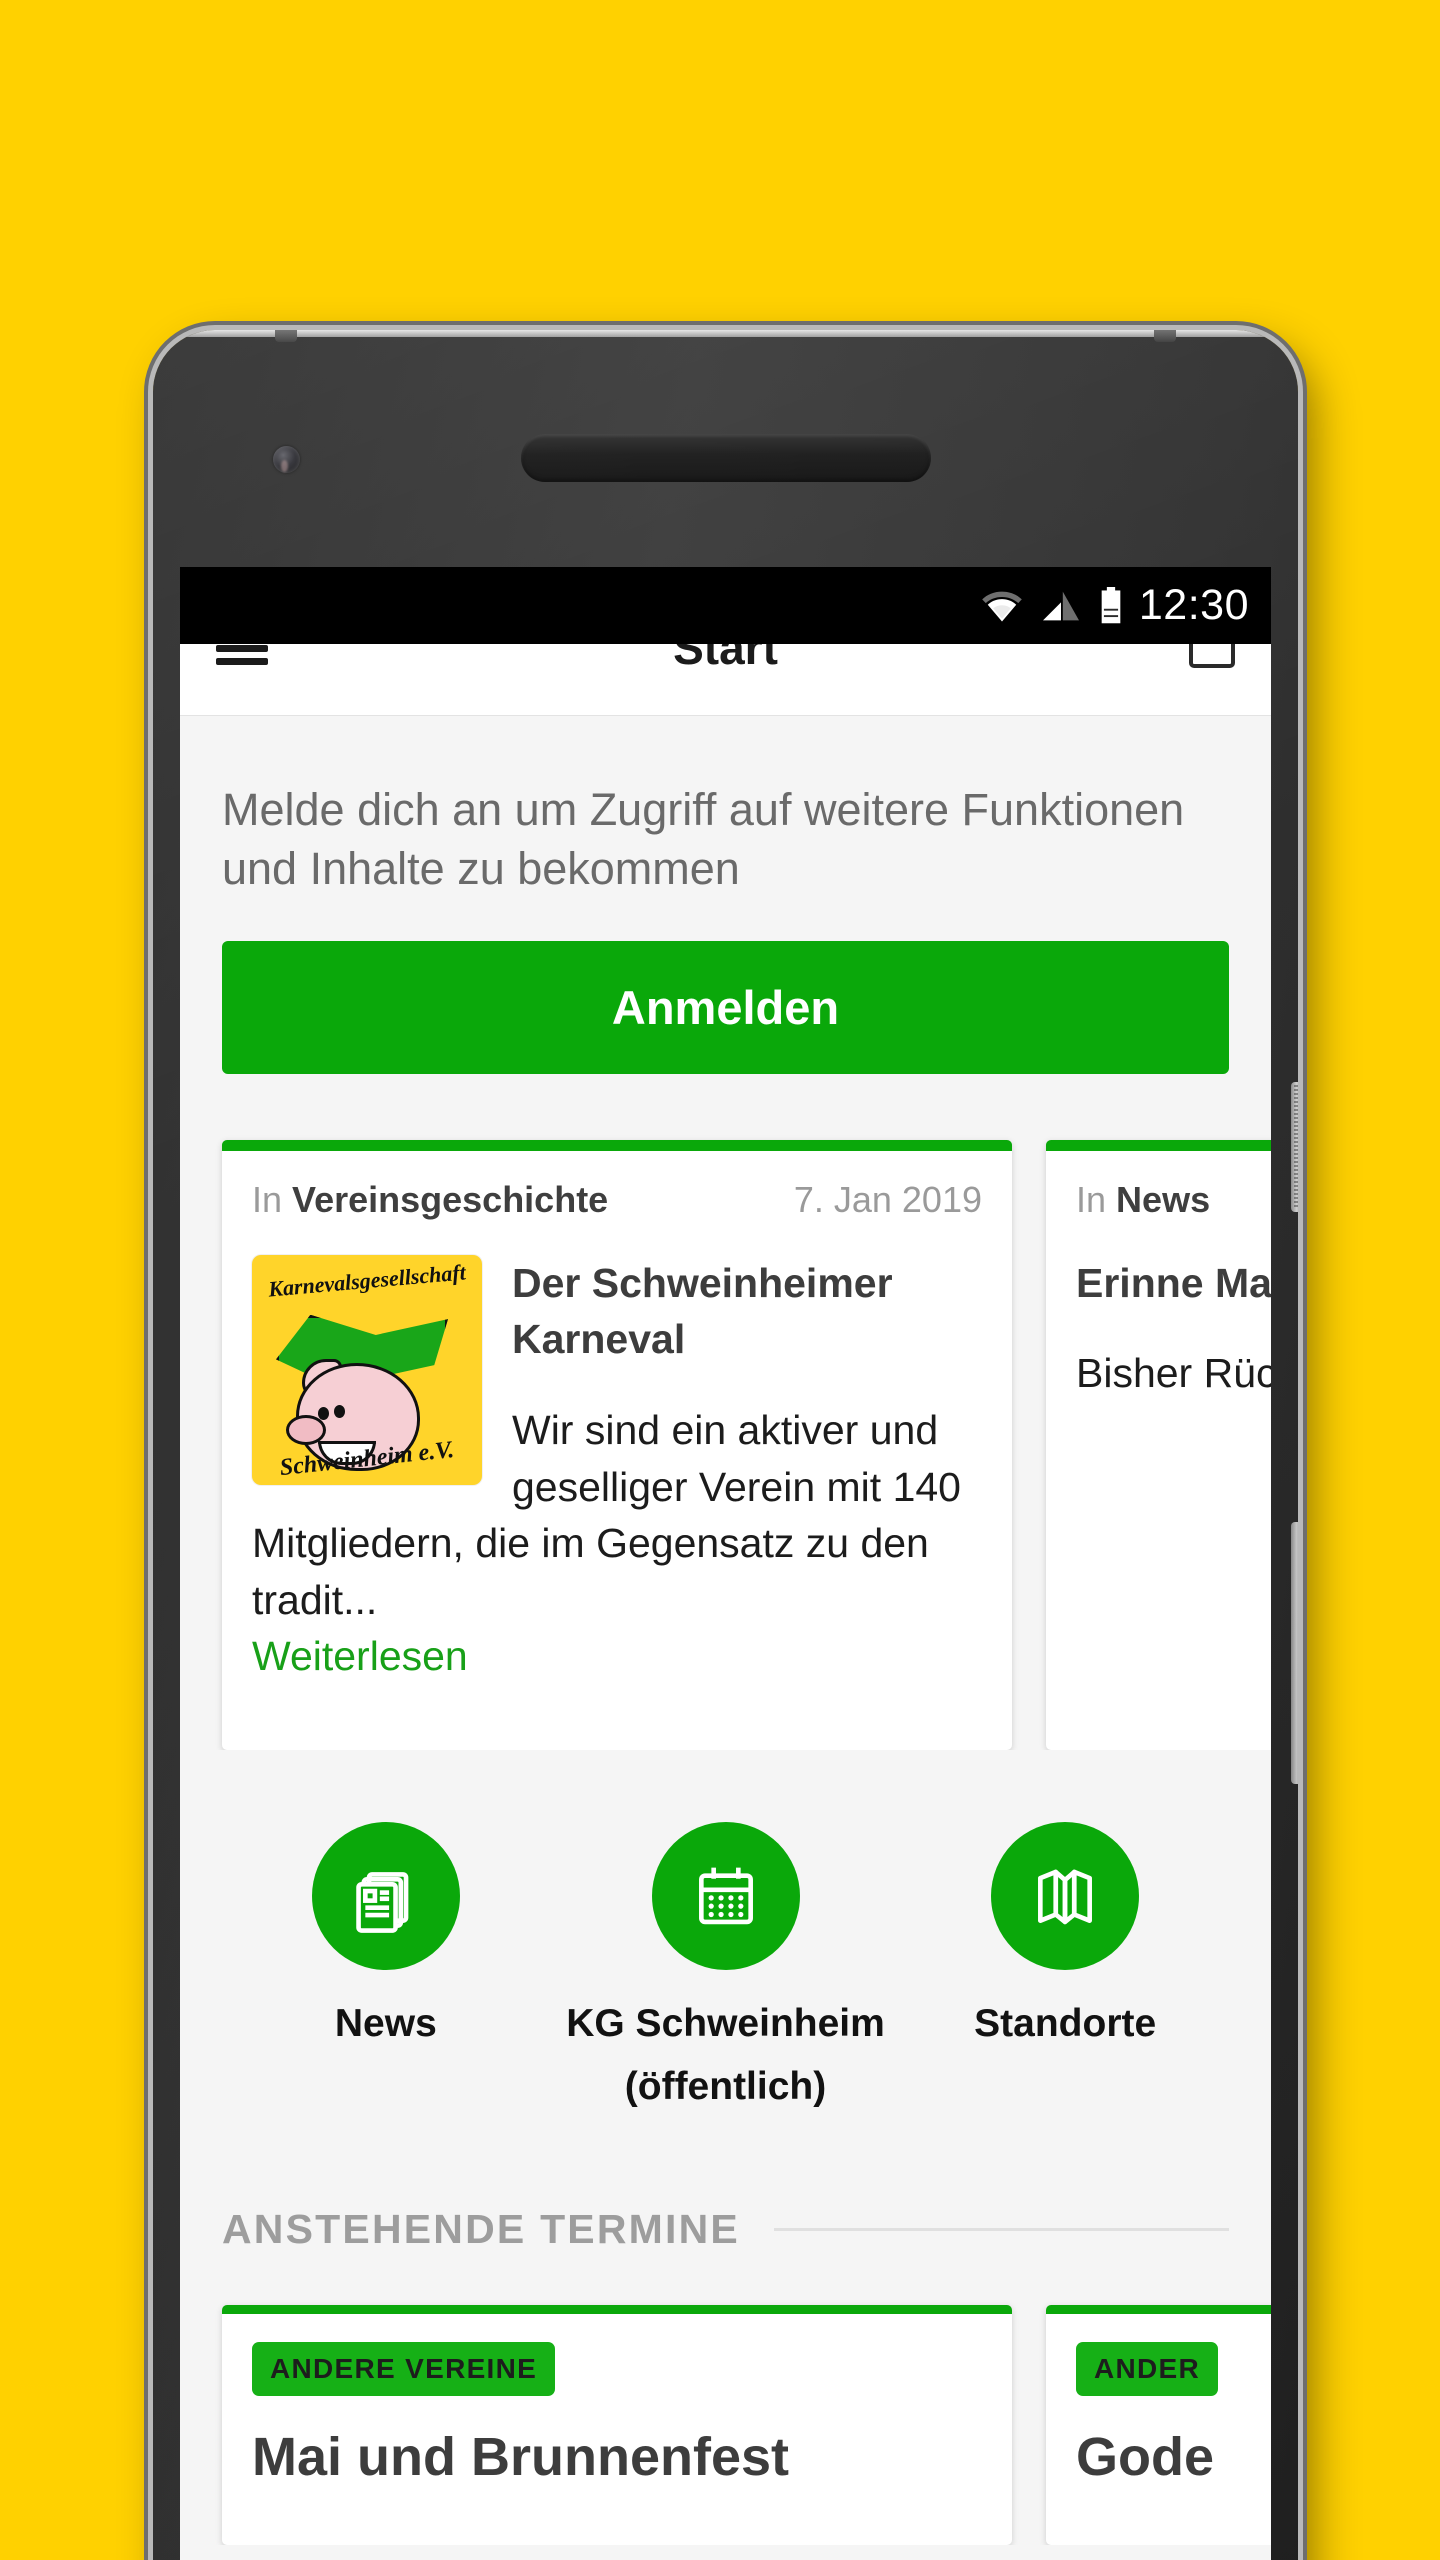 This screenshot has width=1440, height=2560. I want to click on quick-action-kg-schweinheim: KG Schweinheim (öffentlich), so click(726, 1969).